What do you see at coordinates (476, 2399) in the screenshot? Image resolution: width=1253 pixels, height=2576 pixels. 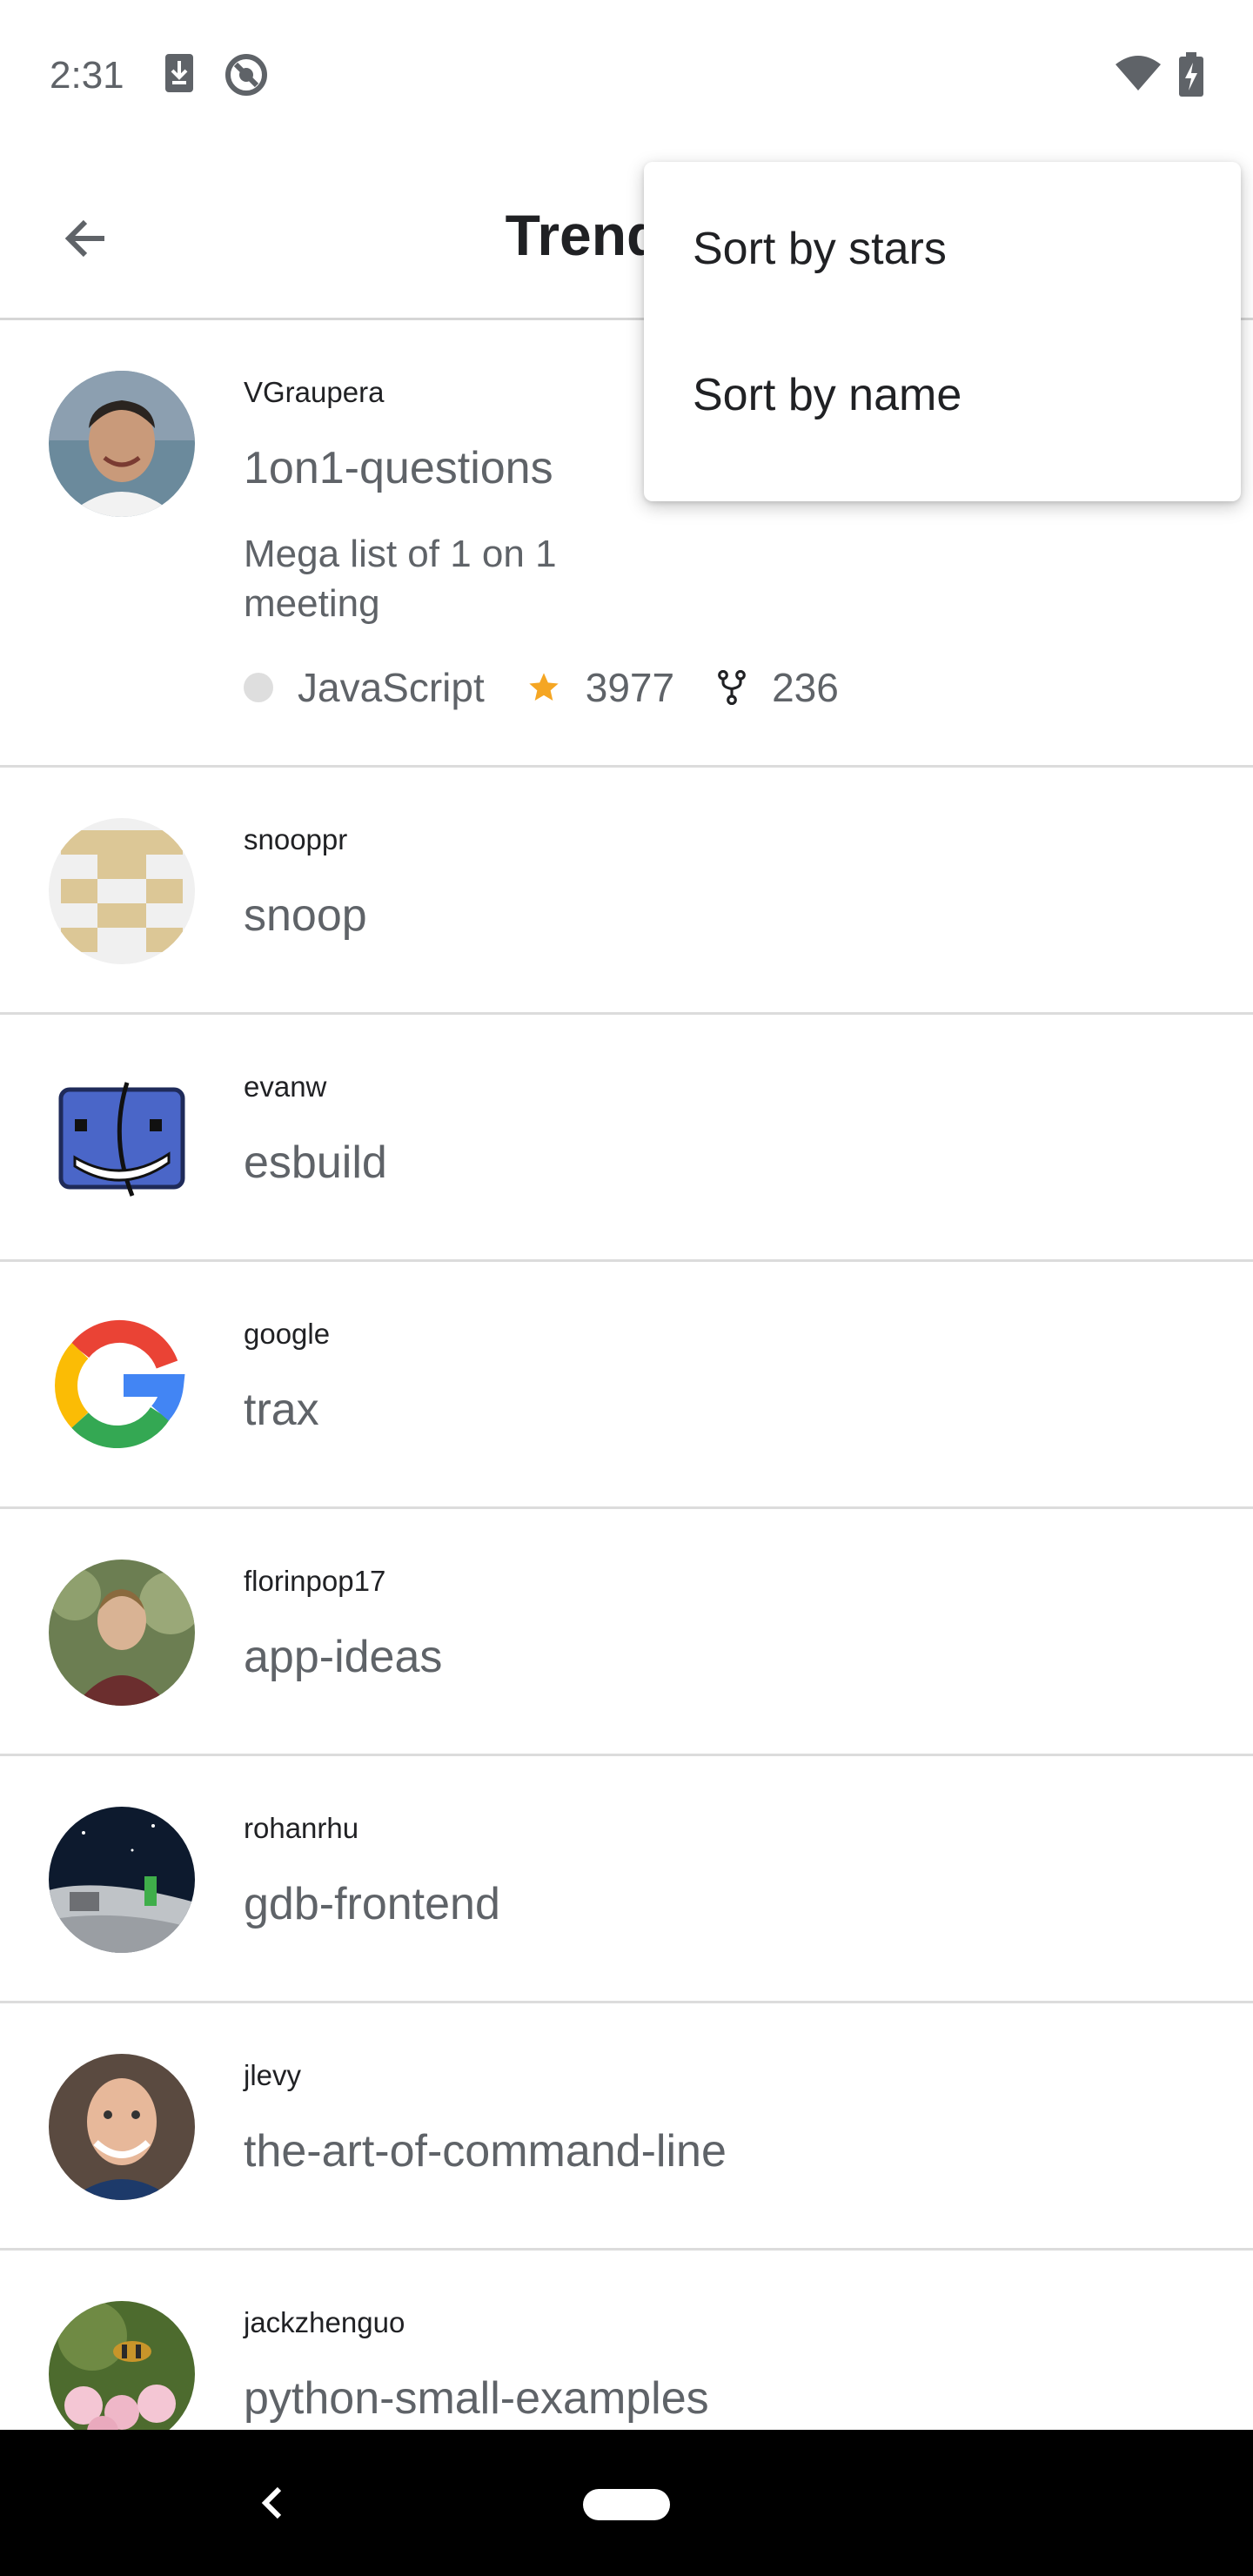 I see `repo-name: python-small-examples` at bounding box center [476, 2399].